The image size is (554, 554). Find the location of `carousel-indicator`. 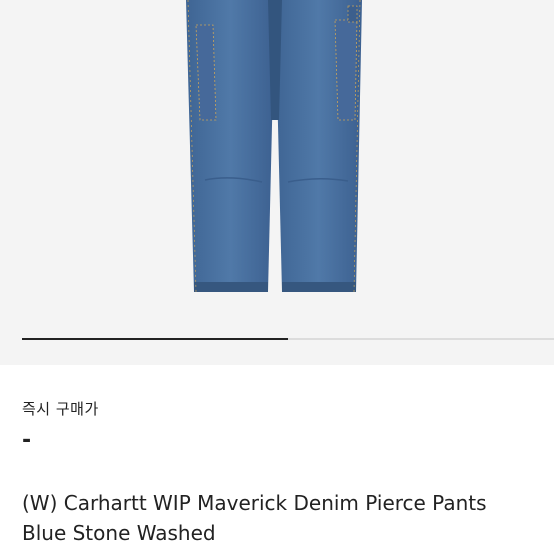

carousel-indicator is located at coordinates (288, 339).